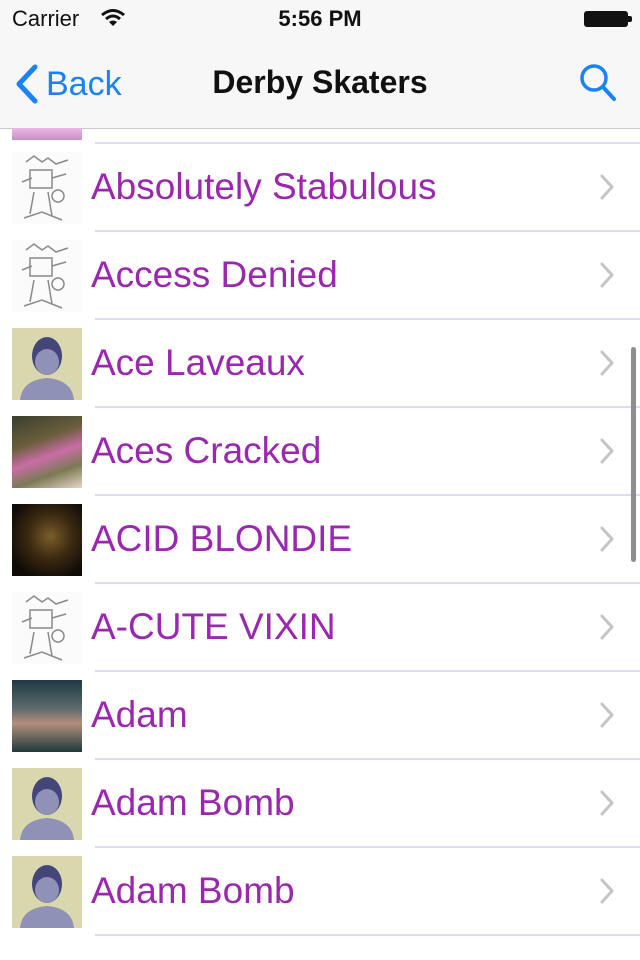 This screenshot has width=640, height=960. I want to click on skater-name: Access Denied, so click(214, 274).